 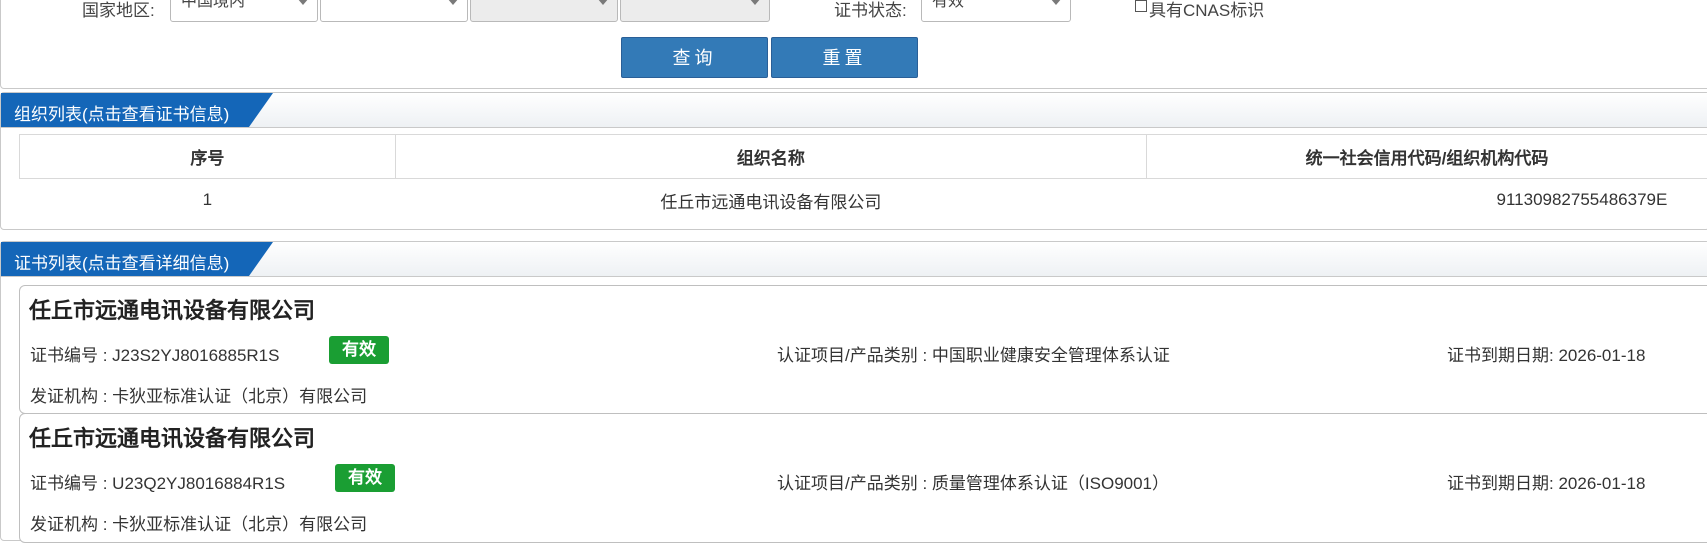 What do you see at coordinates (1141, 6) in the screenshot?
I see `cnas-checkbox` at bounding box center [1141, 6].